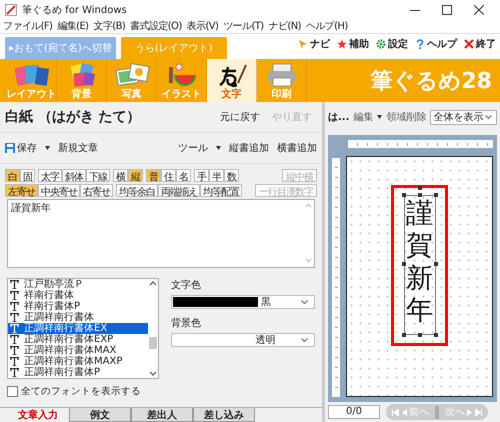  What do you see at coordinates (137, 190) in the screenshot?
I see `format-button: 均等余白` at bounding box center [137, 190].